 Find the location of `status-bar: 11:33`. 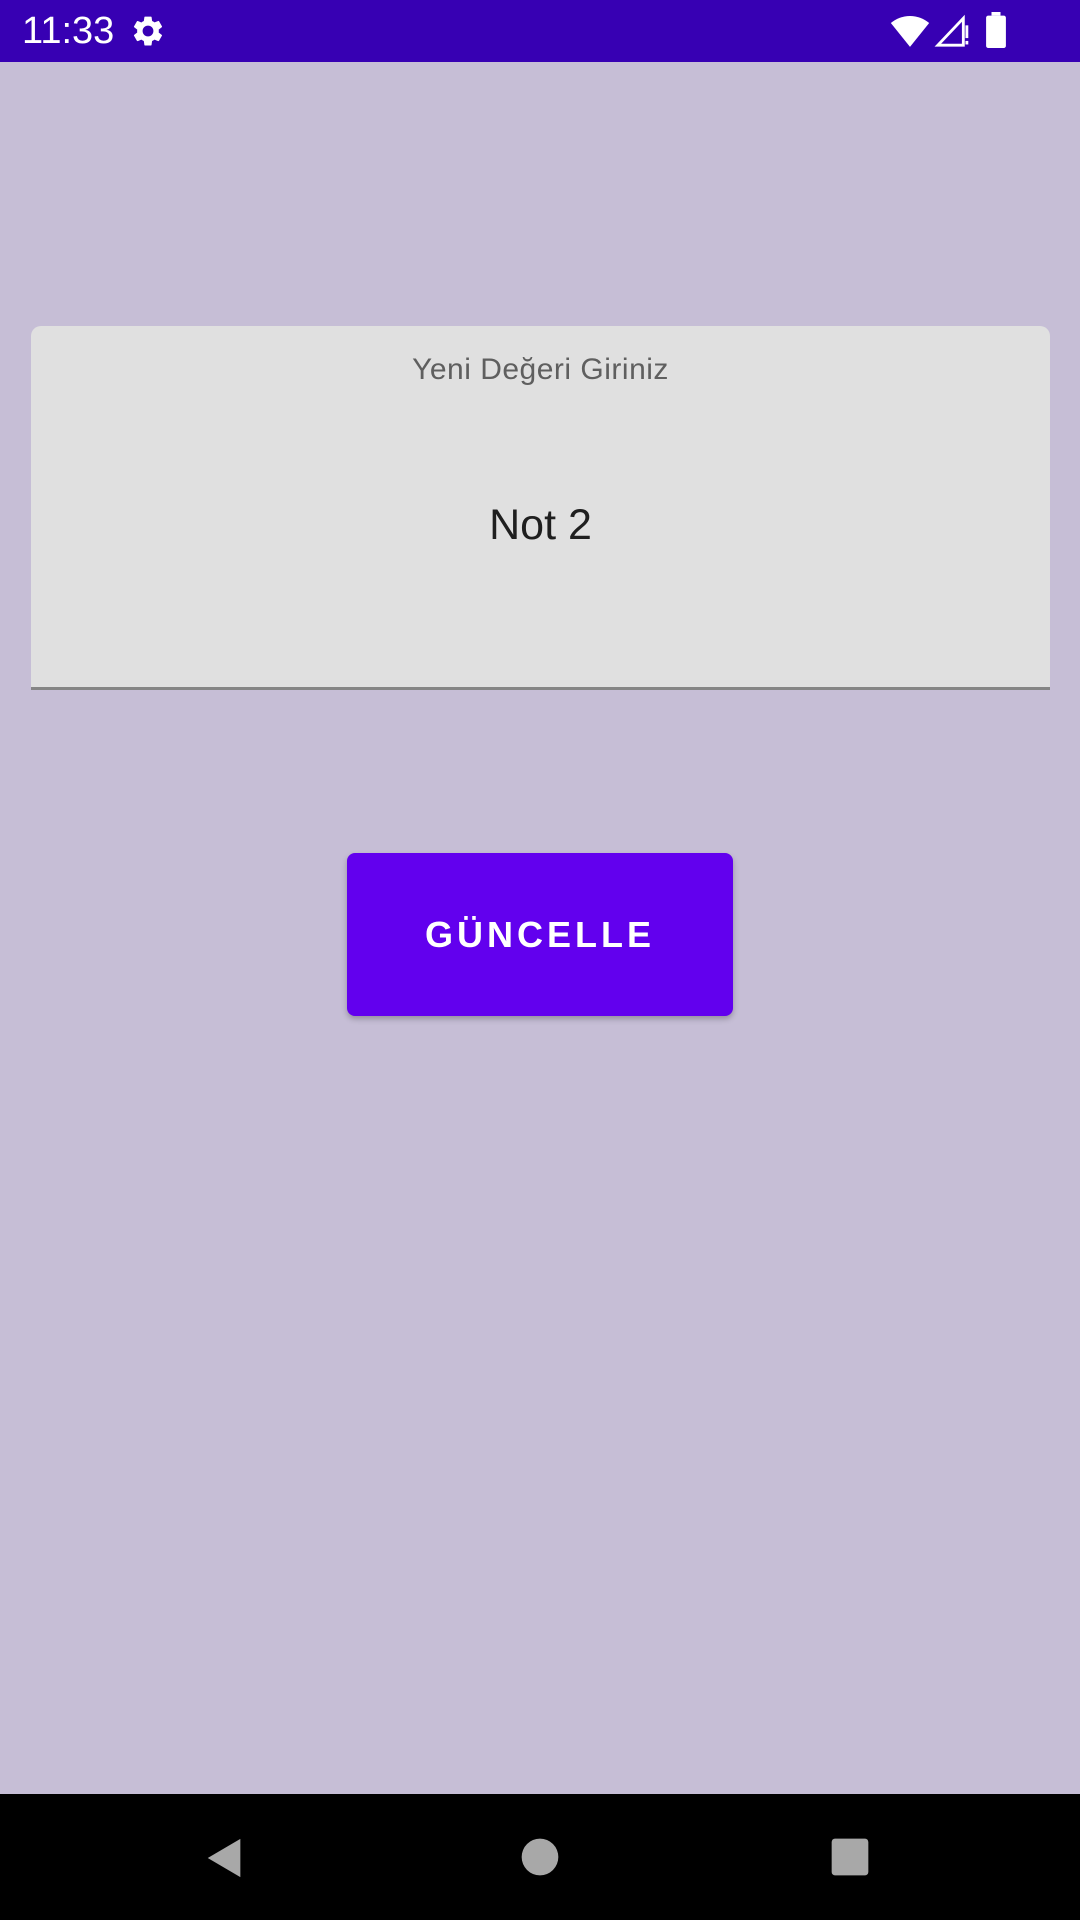

status-bar: 11:33 is located at coordinates (540, 31).